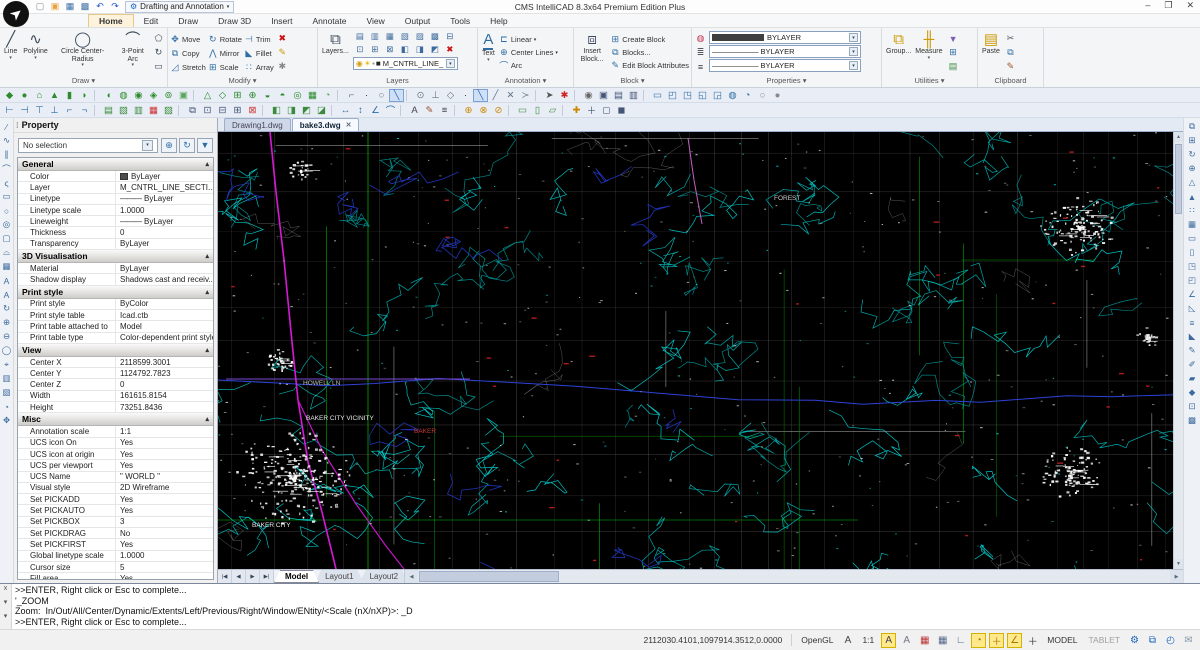 Image resolution: width=1200 pixels, height=650 pixels. I want to click on toolbar-icon: ⊥, so click(54, 110).